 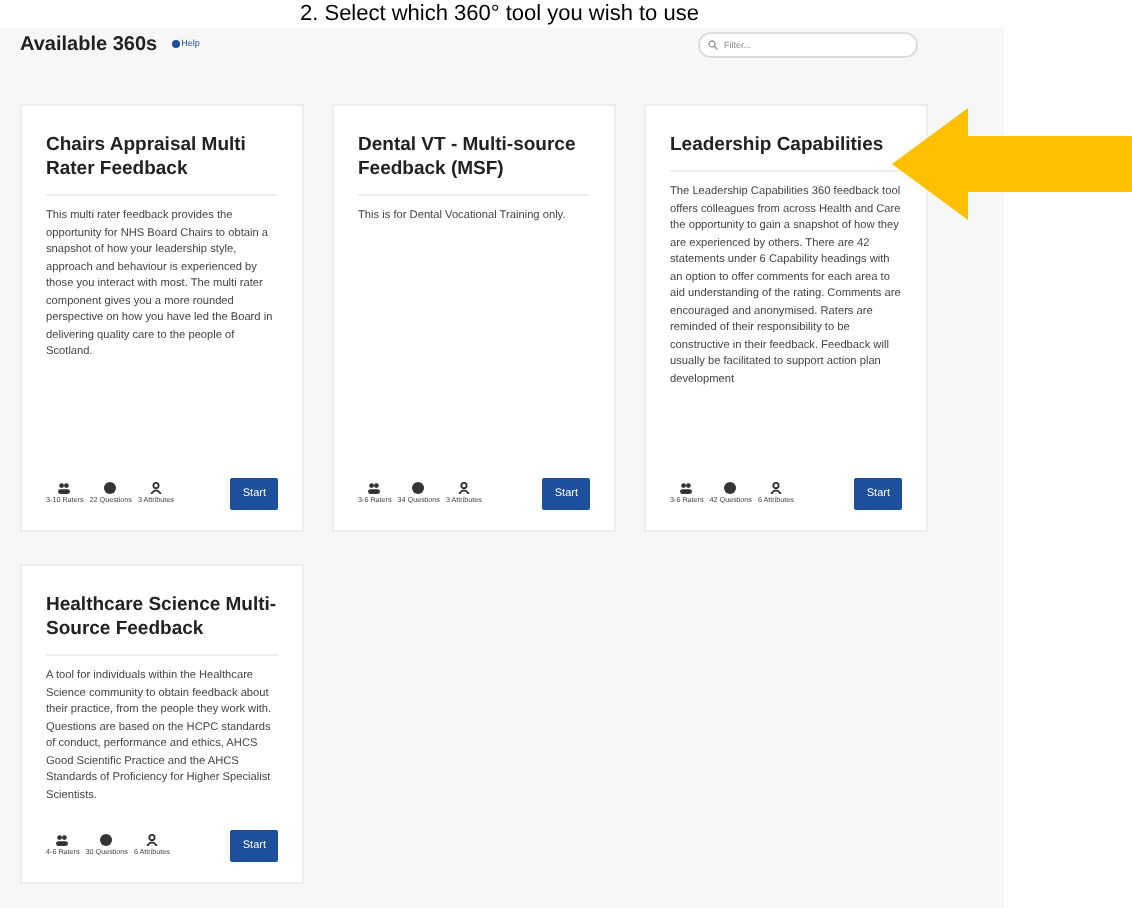 I want to click on instruction-heading: 2. Select which 360° tool you wish to use, so click(x=499, y=14).